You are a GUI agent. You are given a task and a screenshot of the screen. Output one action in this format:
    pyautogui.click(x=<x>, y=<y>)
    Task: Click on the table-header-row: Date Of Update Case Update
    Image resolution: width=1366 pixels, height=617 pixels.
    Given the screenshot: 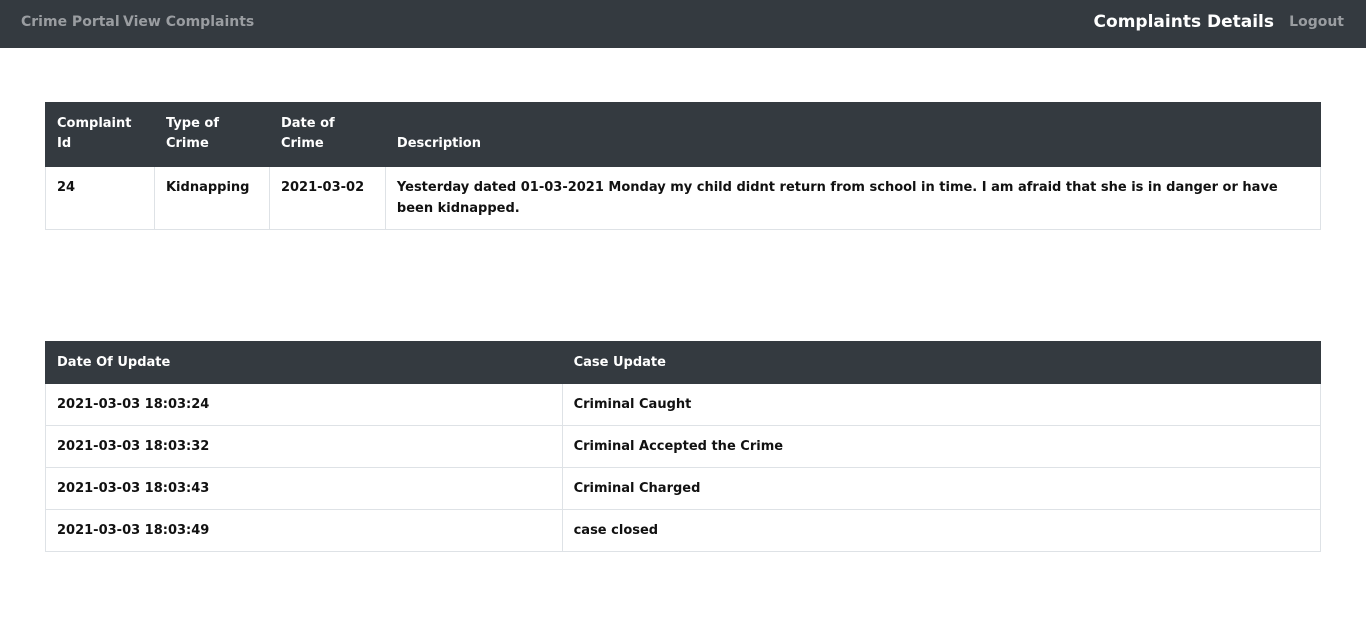 What is the action you would take?
    pyautogui.click(x=683, y=362)
    